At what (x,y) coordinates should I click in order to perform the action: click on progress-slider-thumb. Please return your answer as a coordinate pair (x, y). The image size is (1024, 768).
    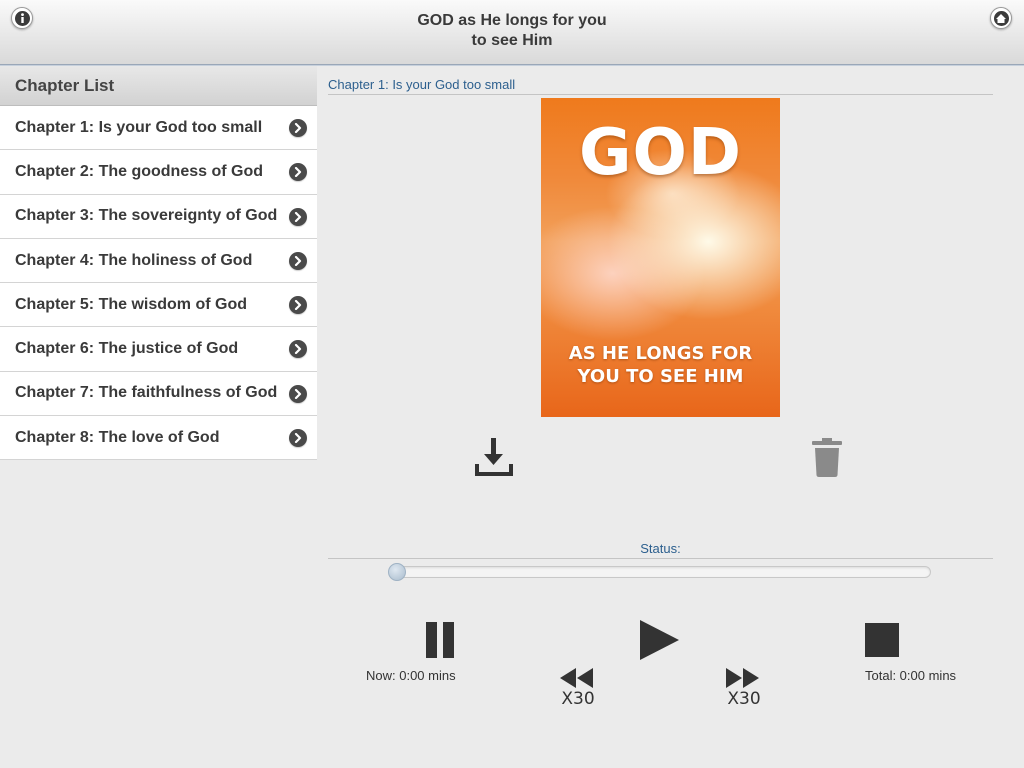
    Looking at the image, I should click on (397, 572).